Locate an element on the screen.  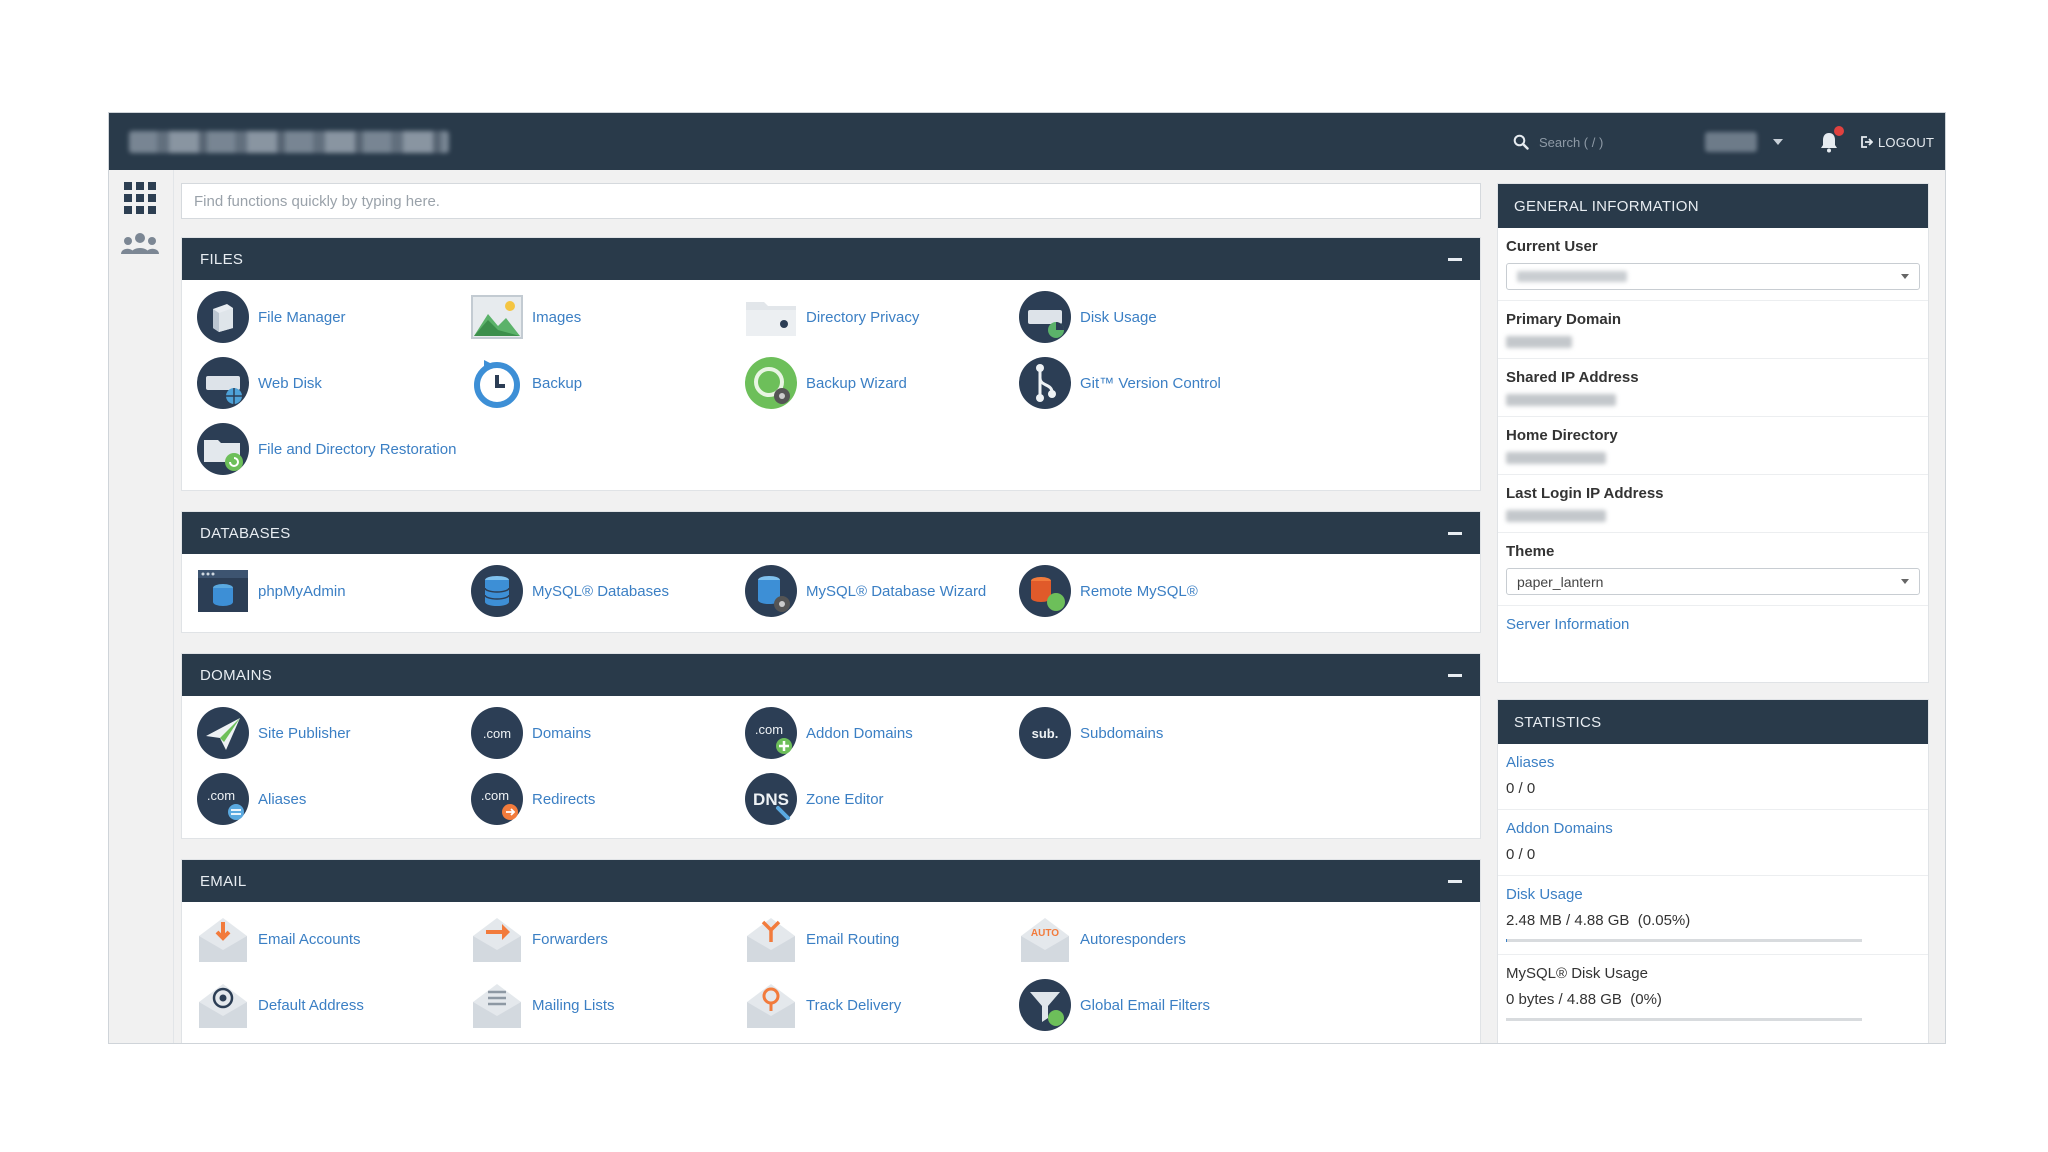
domains-header: DOMAINS is located at coordinates (831, 675).